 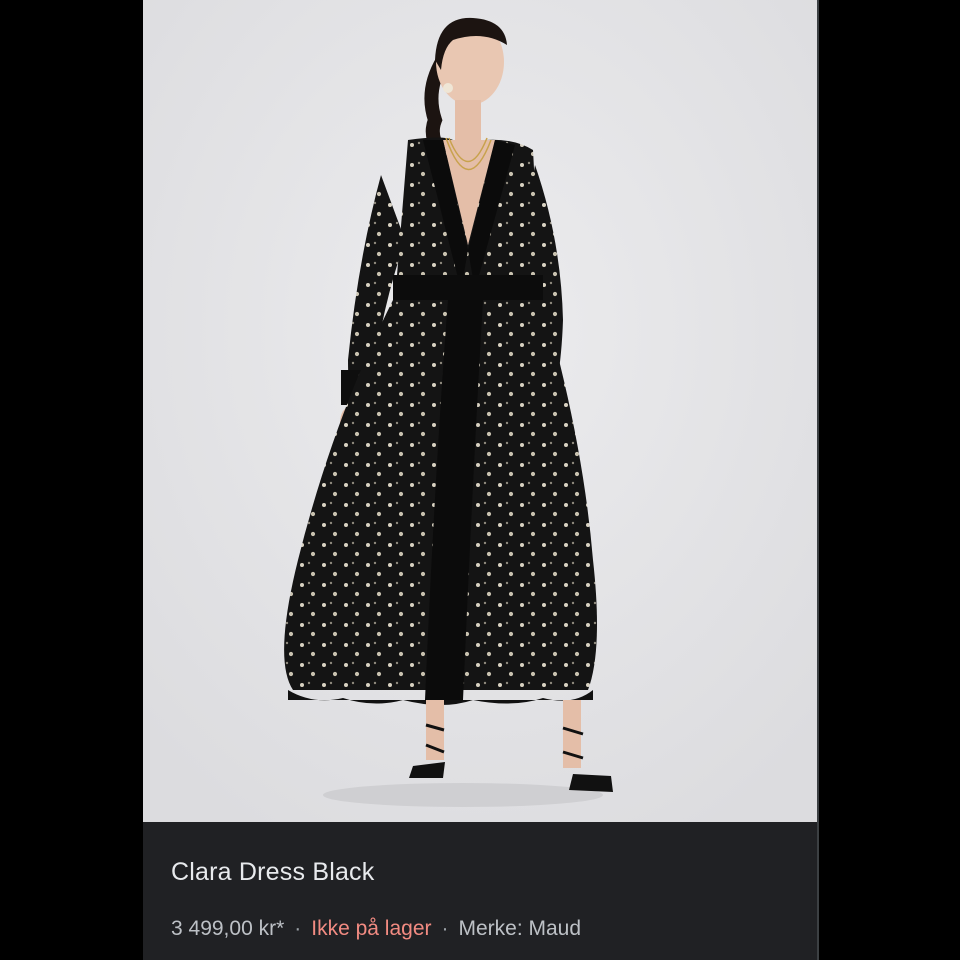 What do you see at coordinates (272, 872) in the screenshot?
I see `product-title: Clara Dress Black` at bounding box center [272, 872].